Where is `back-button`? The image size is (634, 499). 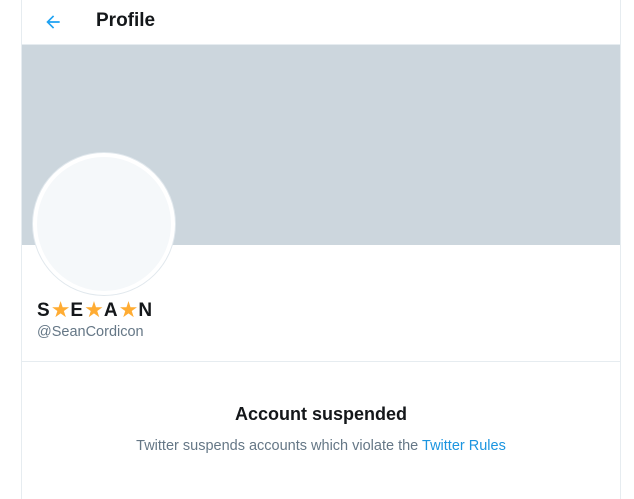
back-button is located at coordinates (53, 22).